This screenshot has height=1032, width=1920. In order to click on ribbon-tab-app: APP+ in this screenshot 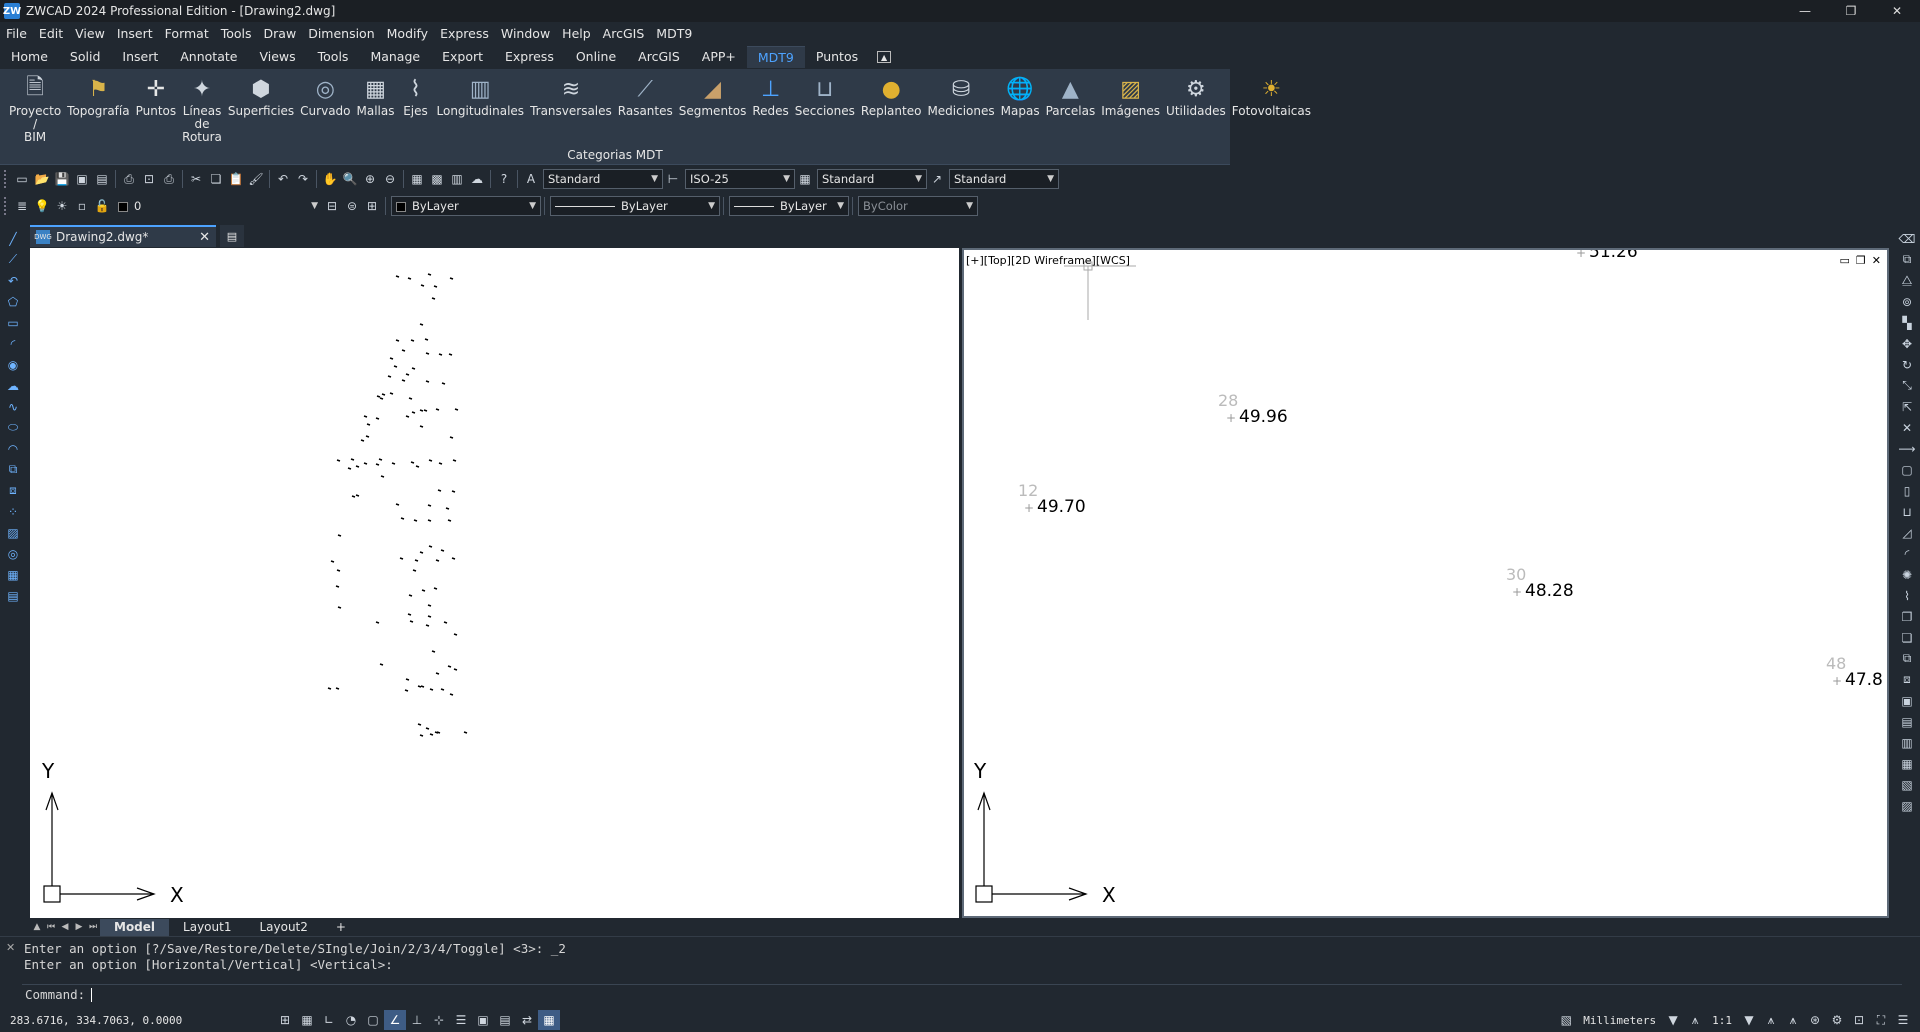, I will do `click(719, 57)`.